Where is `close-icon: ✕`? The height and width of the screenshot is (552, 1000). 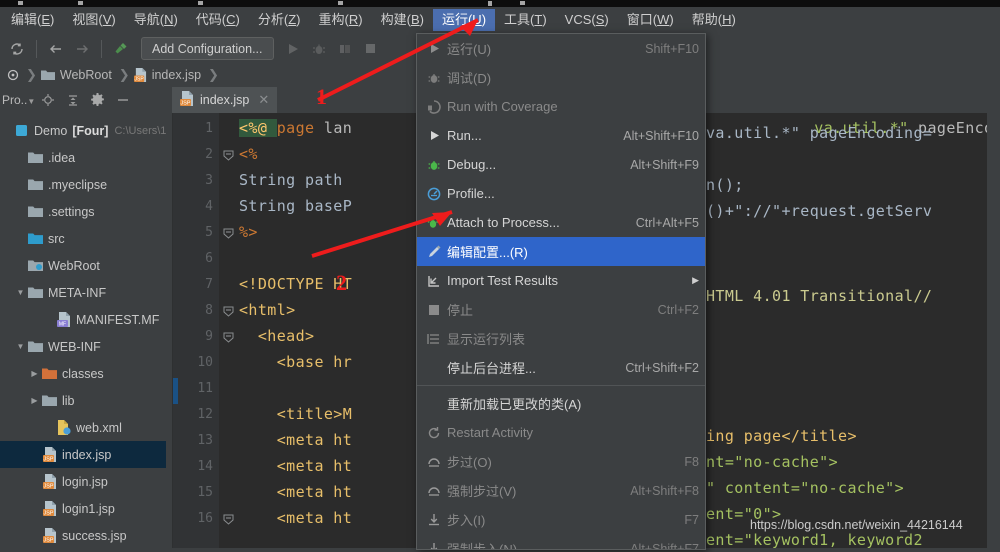
close-icon: ✕ is located at coordinates (263, 100).